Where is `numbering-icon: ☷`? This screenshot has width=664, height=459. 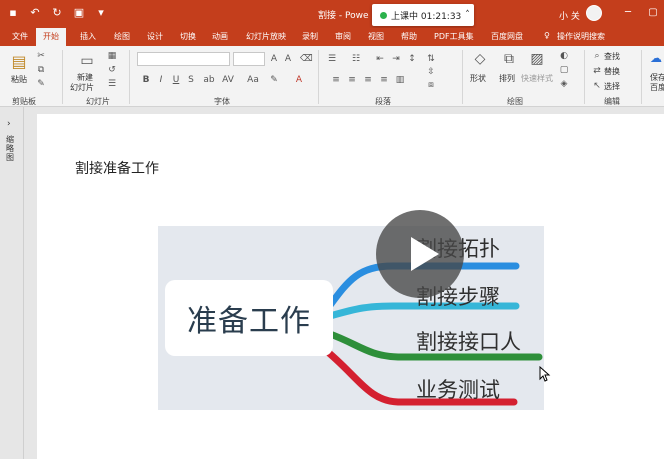
numbering-icon: ☷ is located at coordinates (356, 59).